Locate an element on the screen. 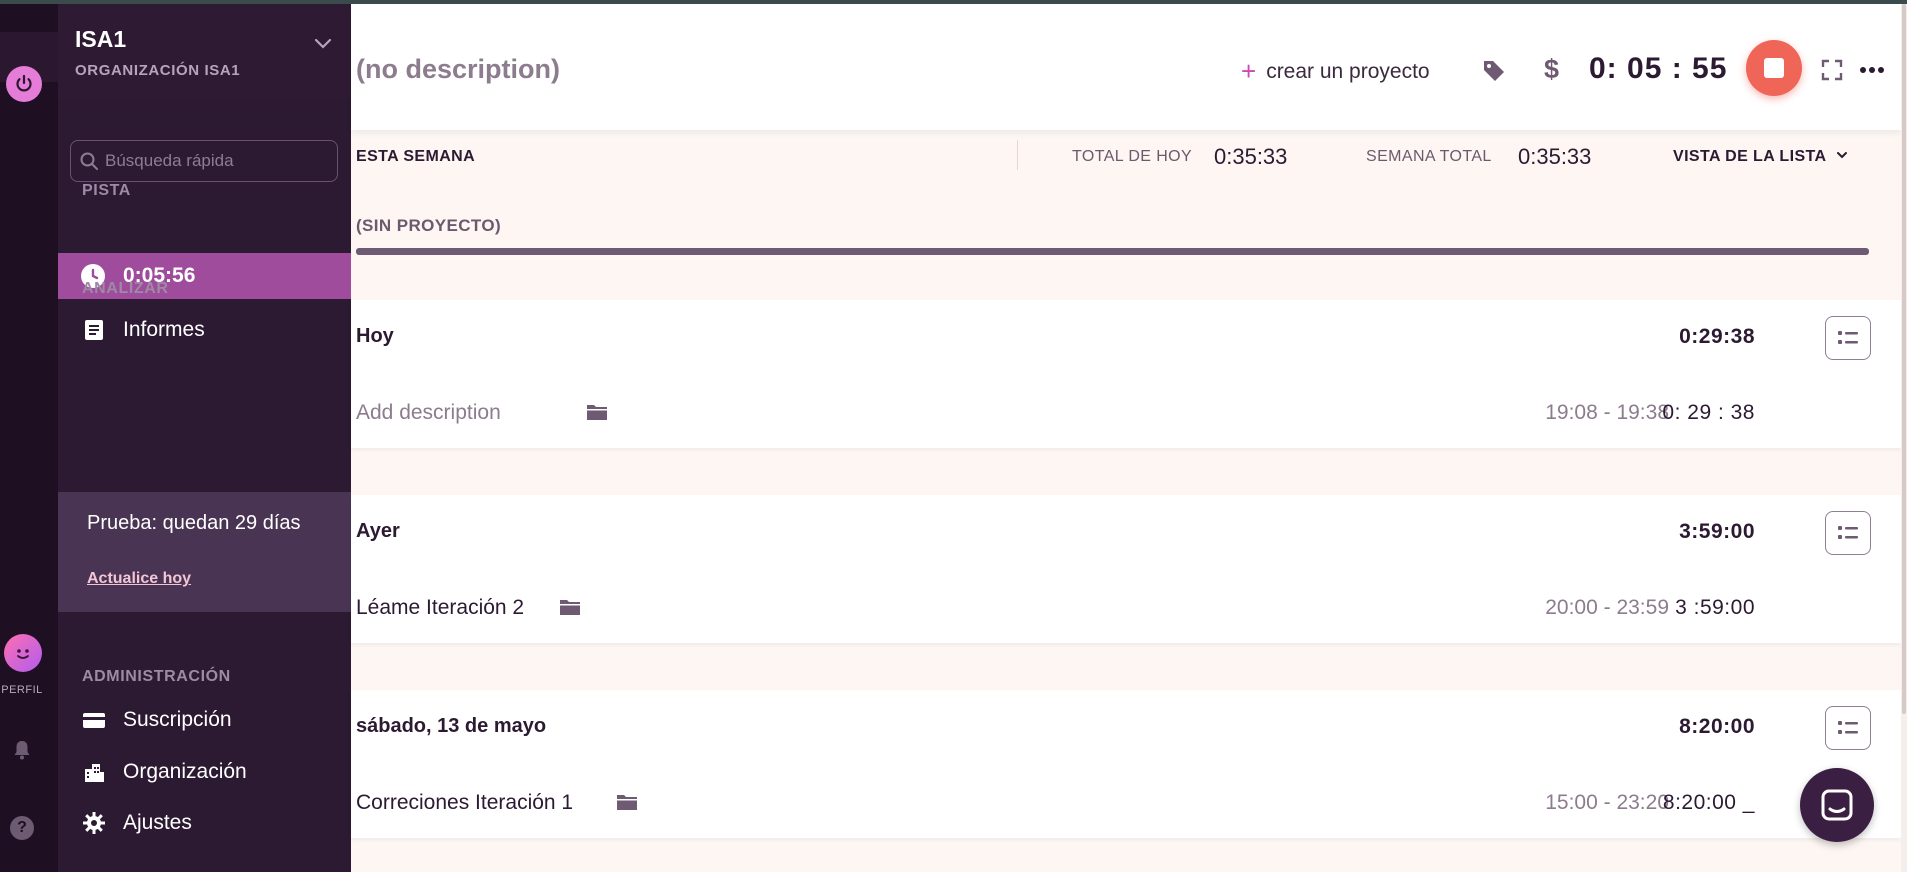 Image resolution: width=1907 pixels, height=872 pixels. stop-button is located at coordinates (1774, 68).